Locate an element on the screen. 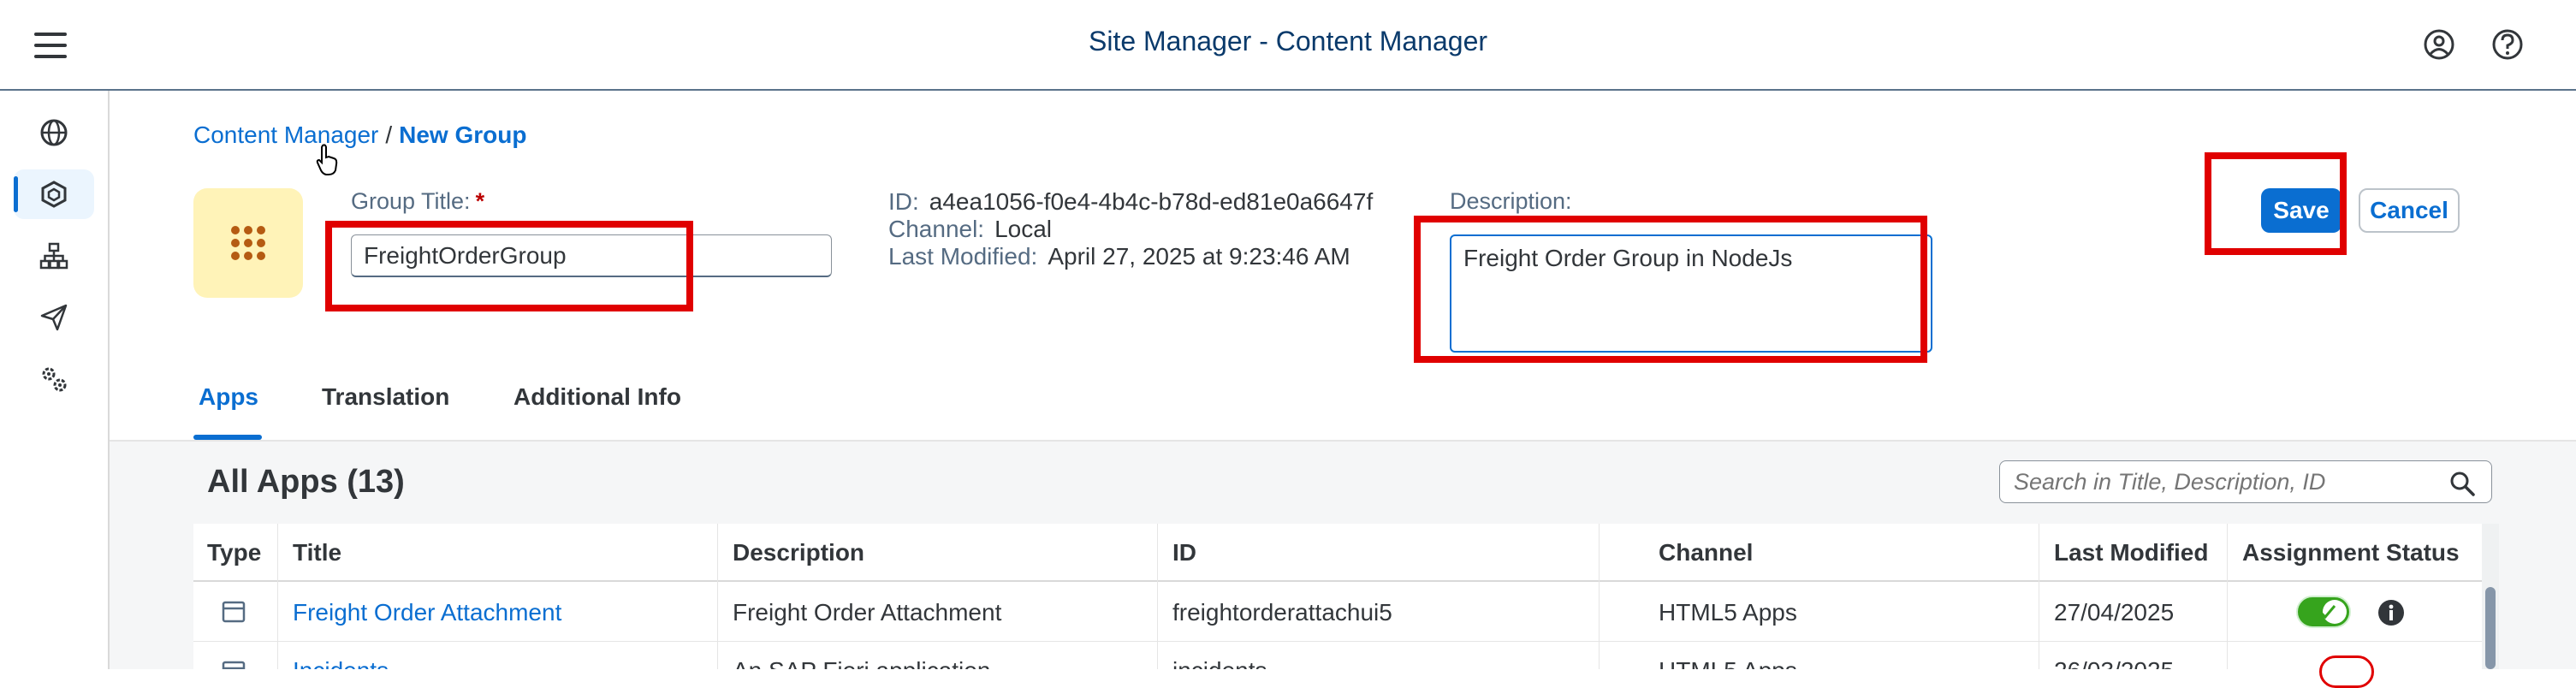 This screenshot has width=2576, height=688. id-value: a4ea1056-f0e4-4b4c-b78d-ed81e0a6647f is located at coordinates (1151, 201).